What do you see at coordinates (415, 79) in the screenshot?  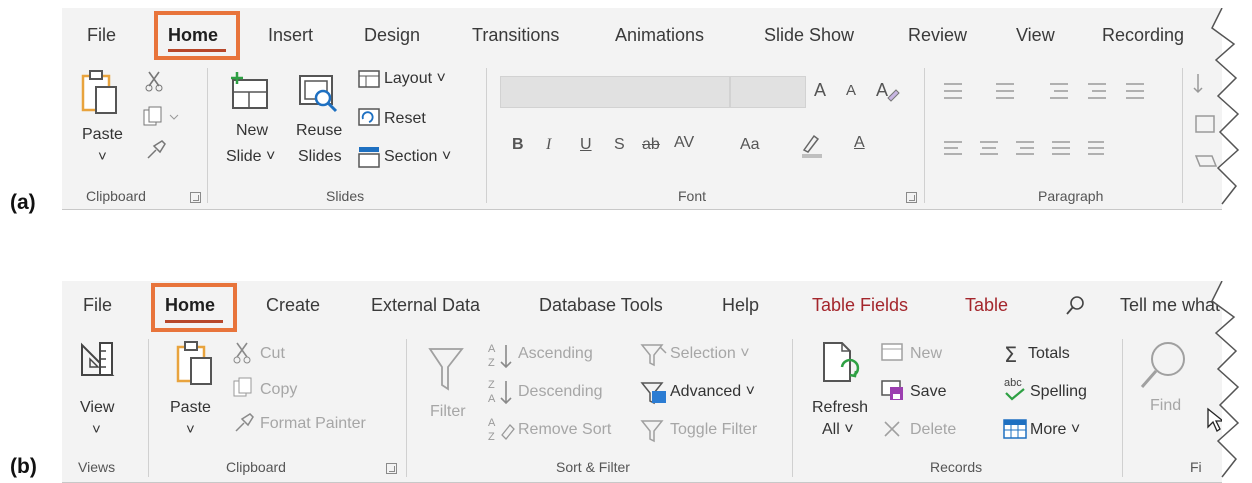 I see `layout-label: Layout ˅` at bounding box center [415, 79].